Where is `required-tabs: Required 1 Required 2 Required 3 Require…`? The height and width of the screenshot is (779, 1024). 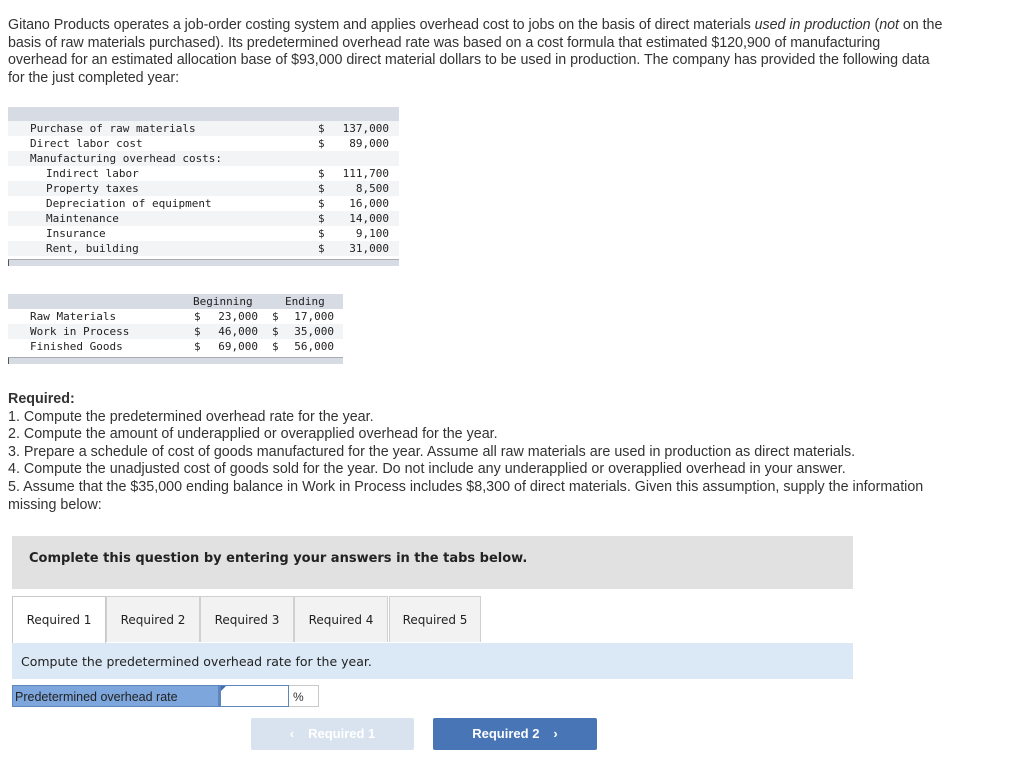 required-tabs: Required 1 Required 2 Required 3 Require… is located at coordinates (246, 619).